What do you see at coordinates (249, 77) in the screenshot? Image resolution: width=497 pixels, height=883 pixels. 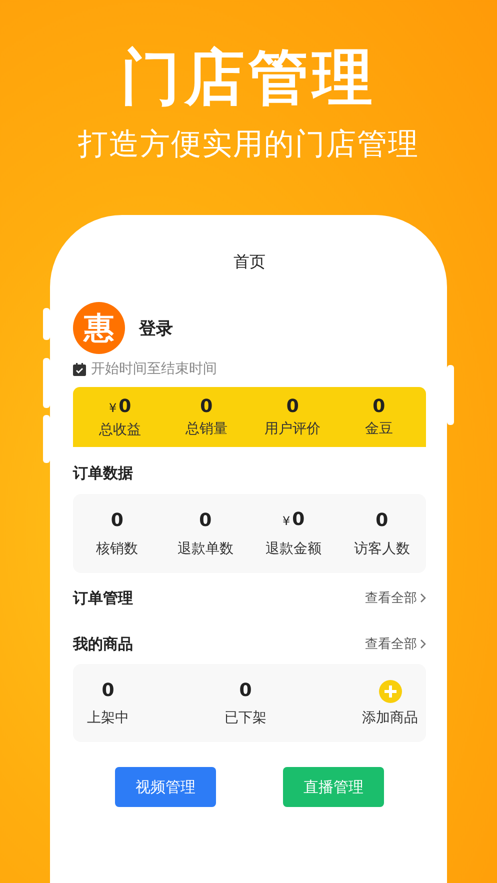 I see `headline: 门店管理` at bounding box center [249, 77].